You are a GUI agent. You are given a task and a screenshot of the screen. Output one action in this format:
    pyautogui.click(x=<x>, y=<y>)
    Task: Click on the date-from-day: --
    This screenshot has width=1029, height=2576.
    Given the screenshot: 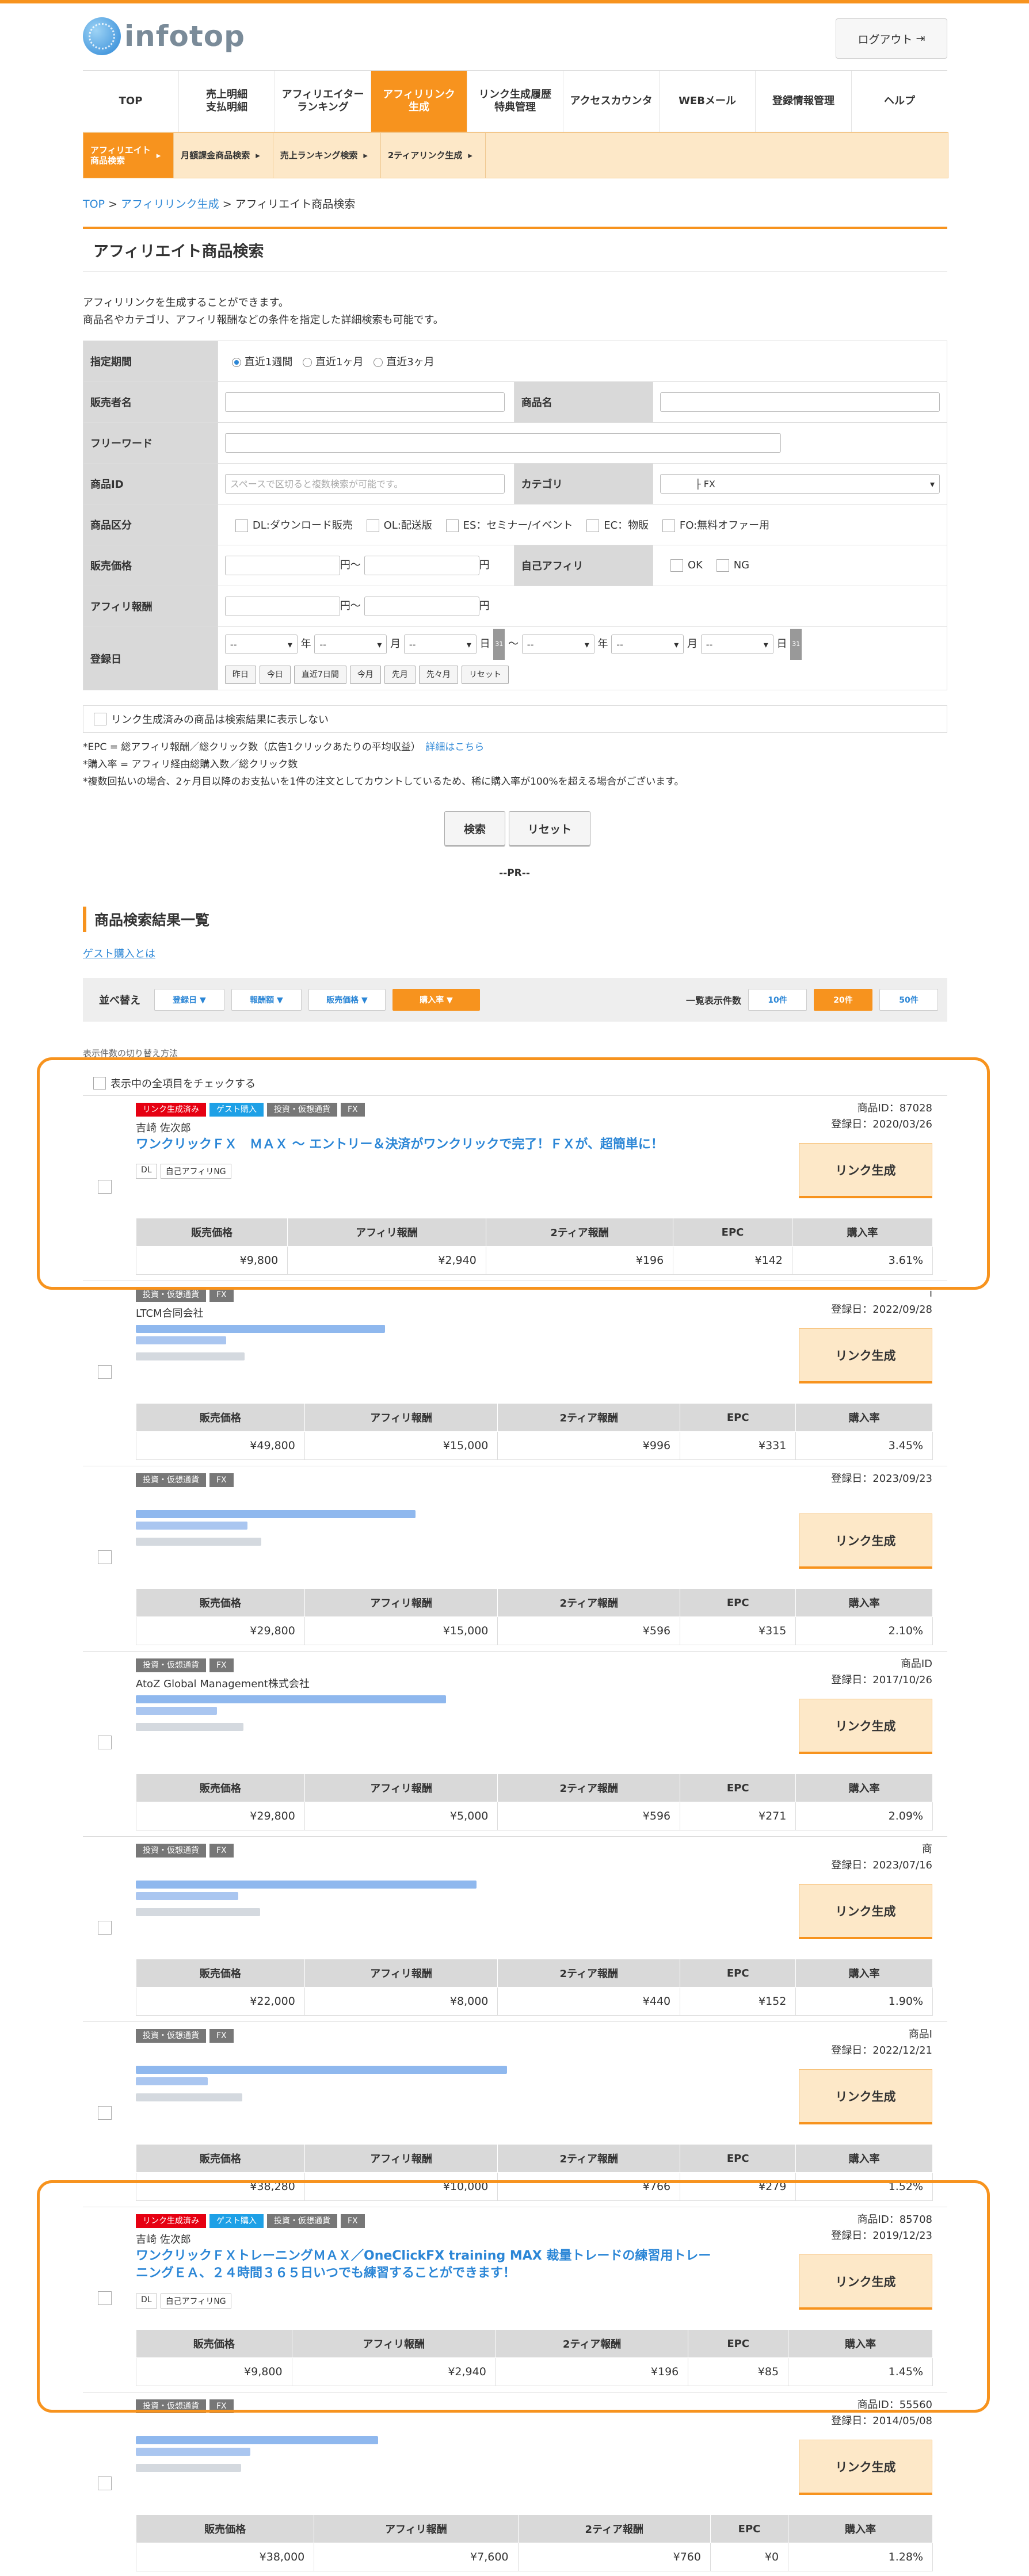 What is the action you would take?
    pyautogui.click(x=440, y=644)
    